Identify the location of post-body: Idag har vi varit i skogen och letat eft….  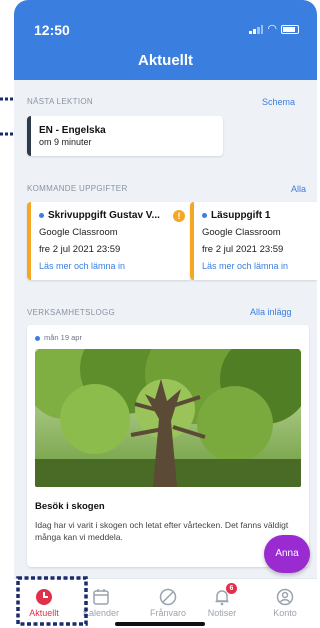
(162, 531).